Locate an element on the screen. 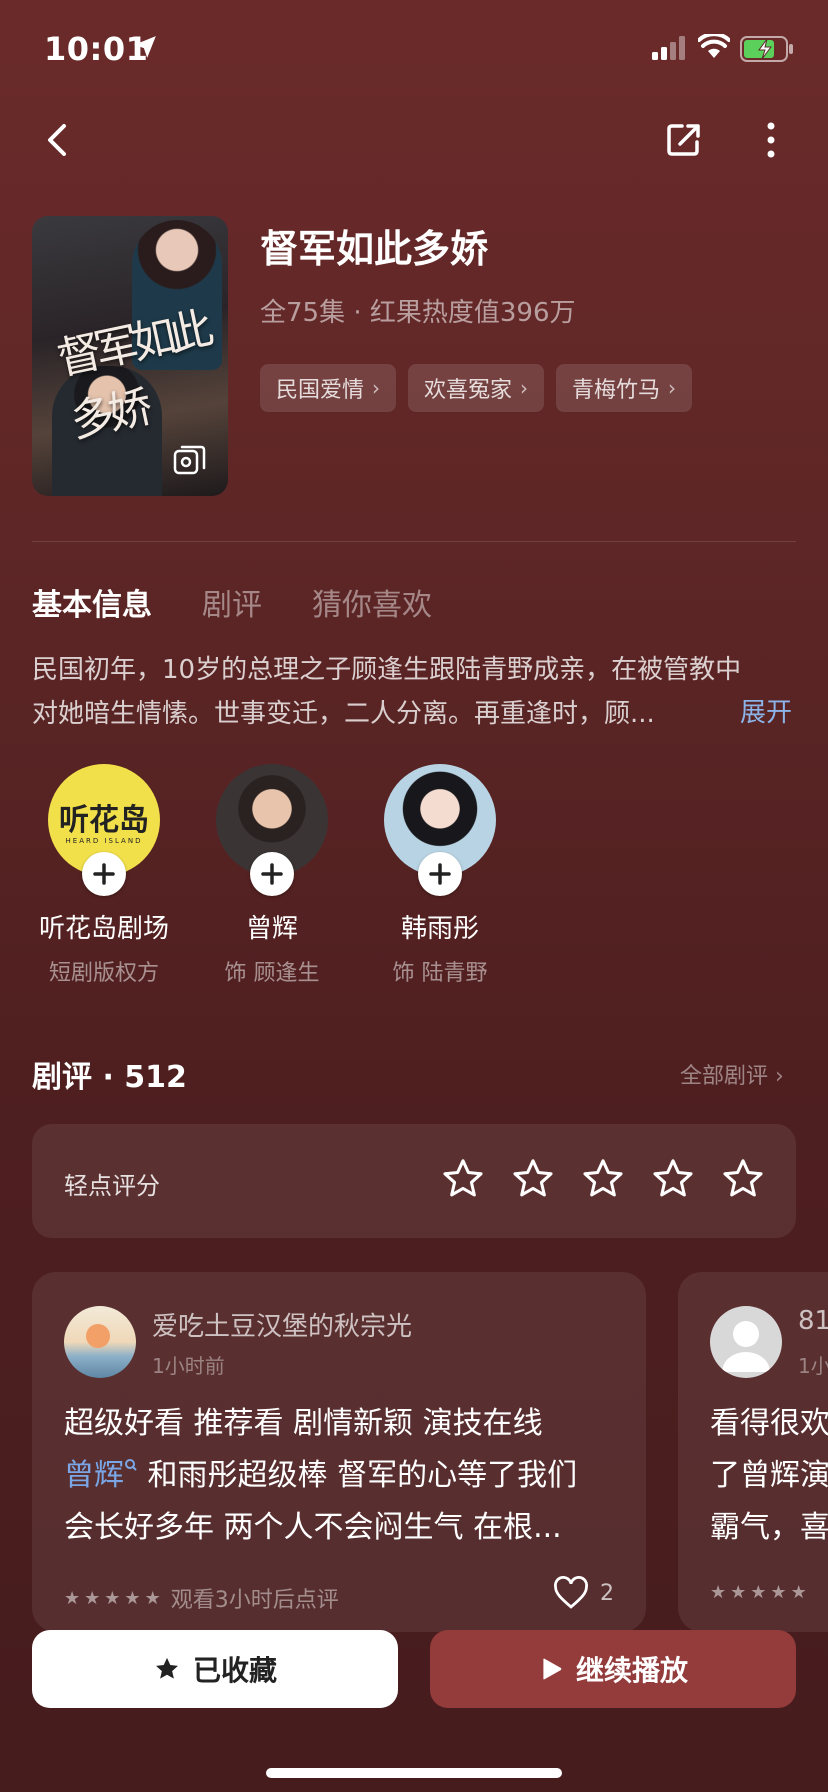 The height and width of the screenshot is (1792, 828). brand-logo-text: 听花岛 is located at coordinates (104, 820).